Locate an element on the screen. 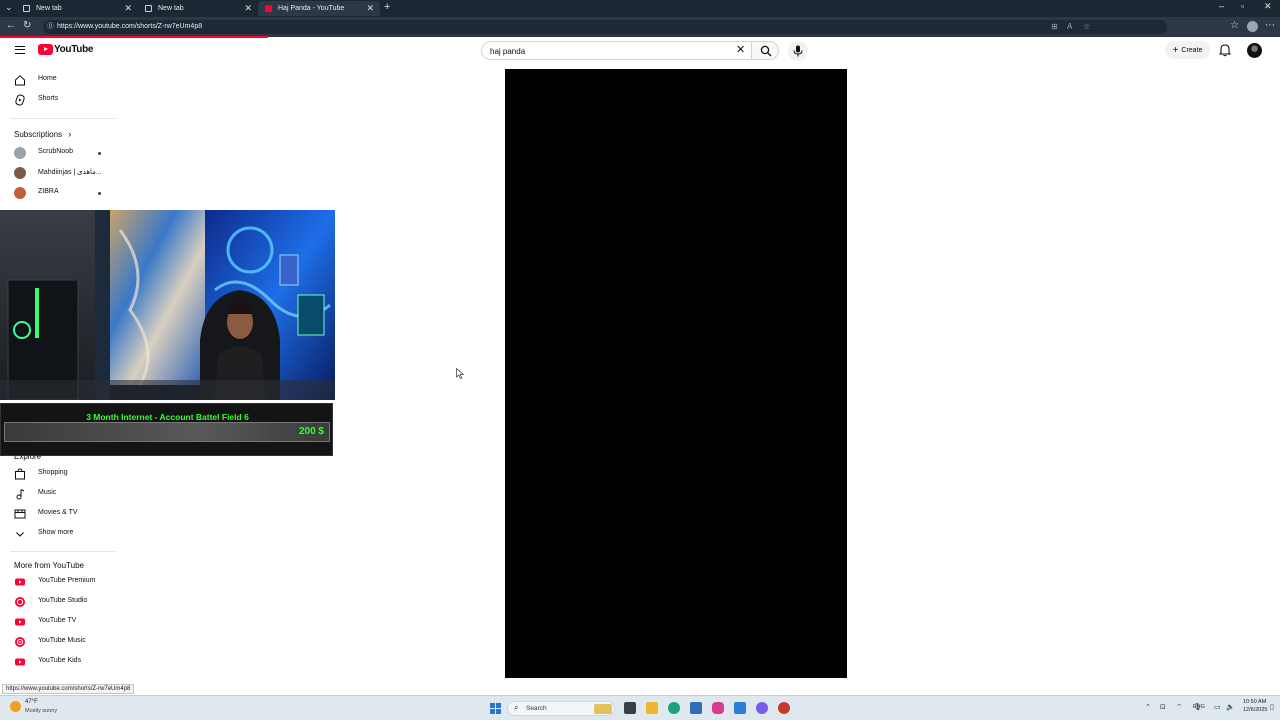 The image size is (1280, 720). sidebar-item-movies-tv: Movies & TV is located at coordinates (59, 514).